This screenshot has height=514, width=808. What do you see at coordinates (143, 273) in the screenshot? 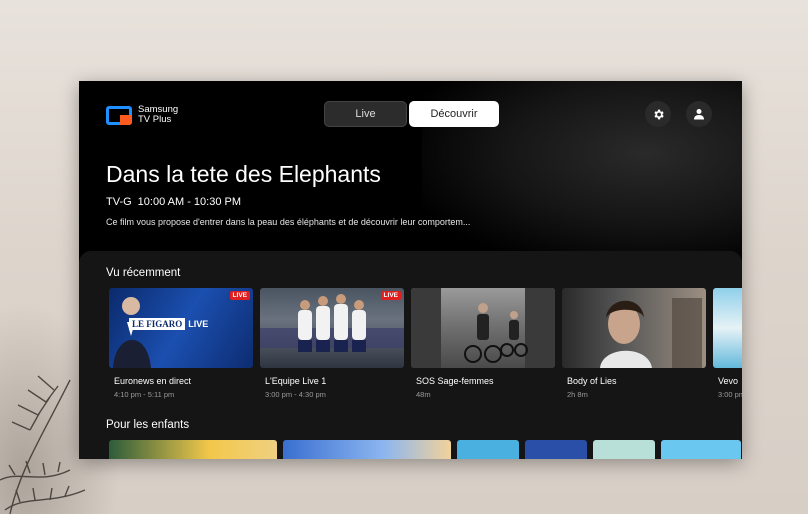
I see `section-title-recent: Vu récemment` at bounding box center [143, 273].